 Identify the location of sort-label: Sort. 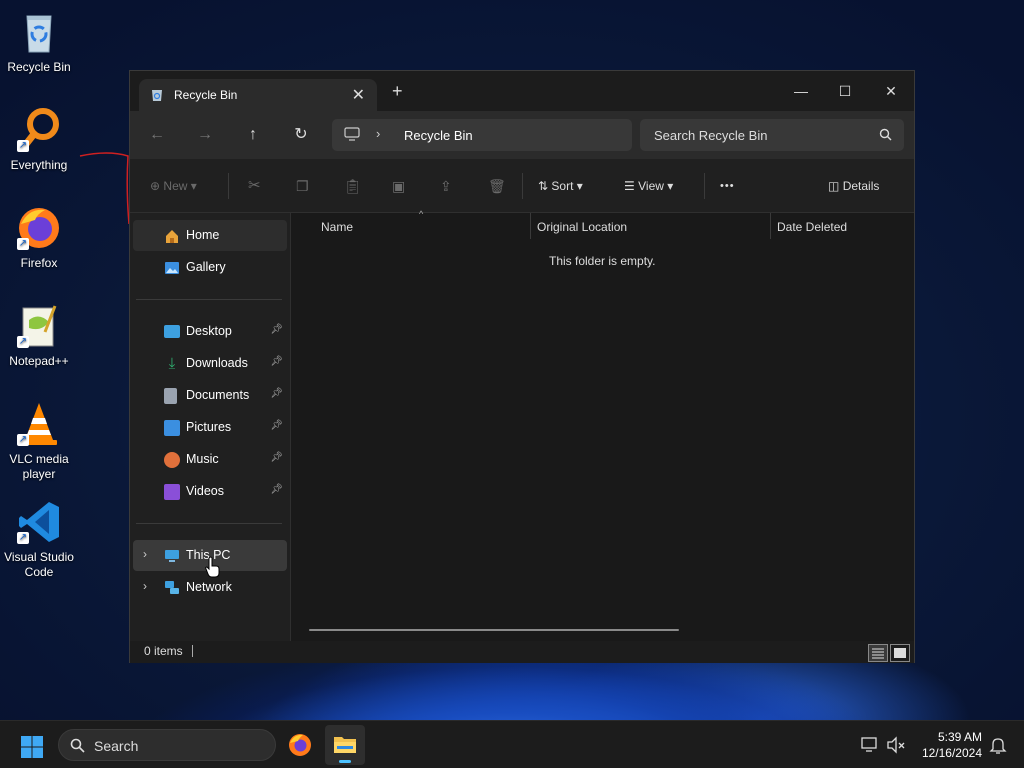
(562, 186).